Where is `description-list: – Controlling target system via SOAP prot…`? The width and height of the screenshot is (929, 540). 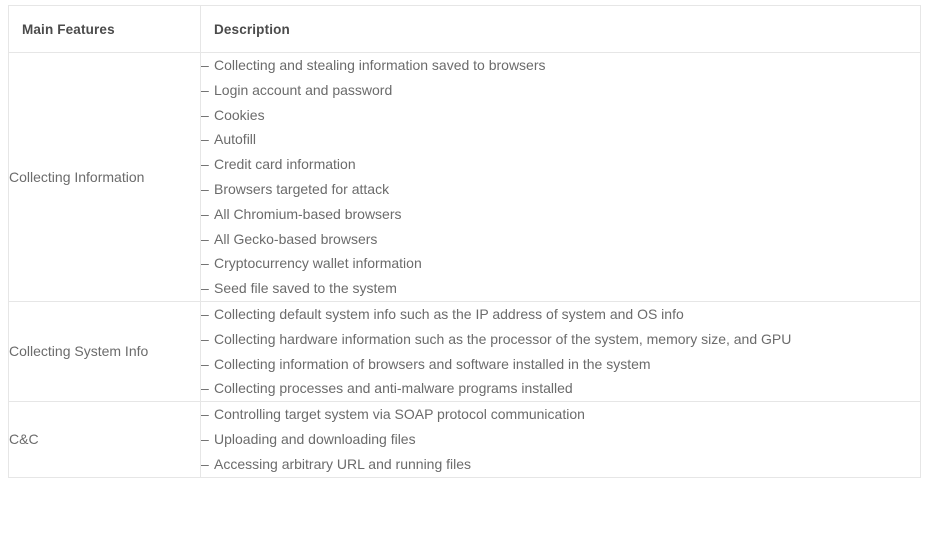
description-list: – Controlling target system via SOAP prot… is located at coordinates (560, 439).